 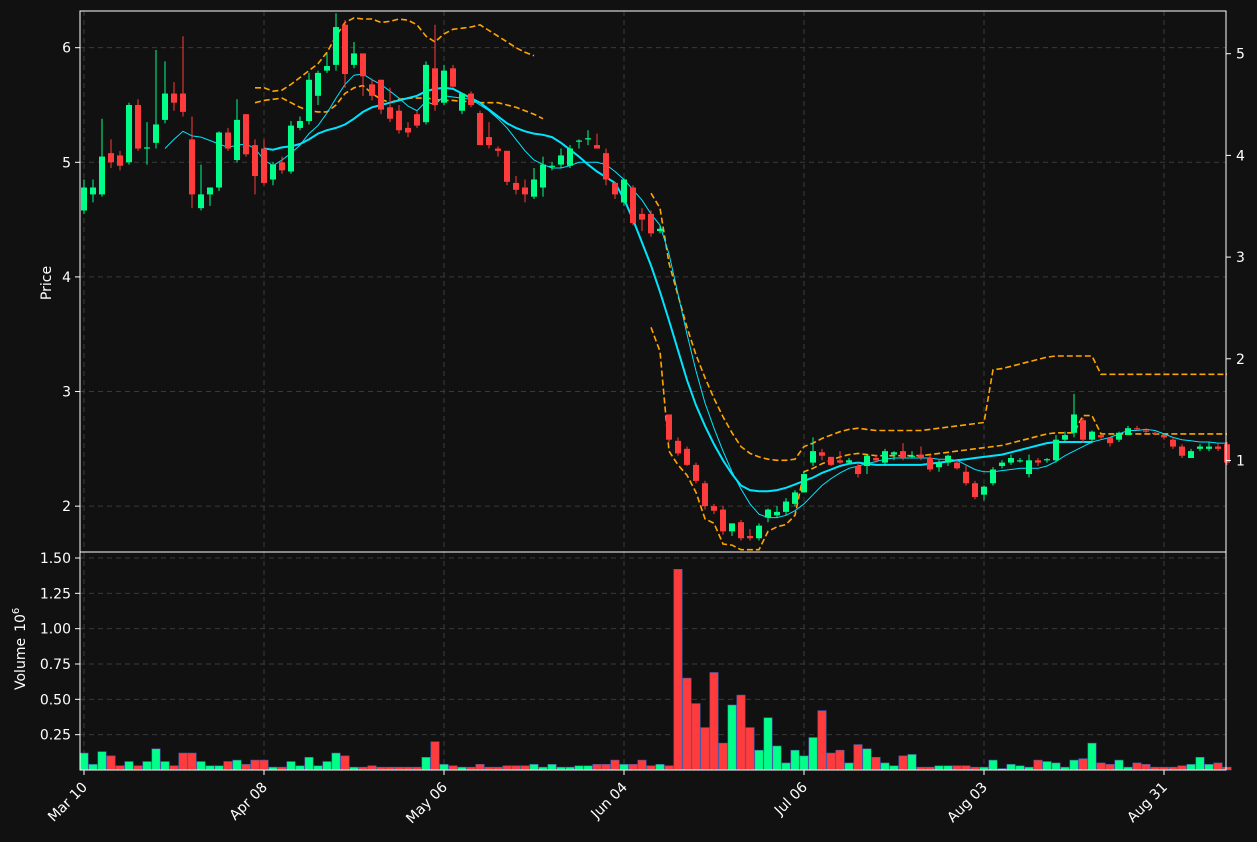 What do you see at coordinates (16, 611) in the screenshot?
I see `volume-axis-label-power: 6` at bounding box center [16, 611].